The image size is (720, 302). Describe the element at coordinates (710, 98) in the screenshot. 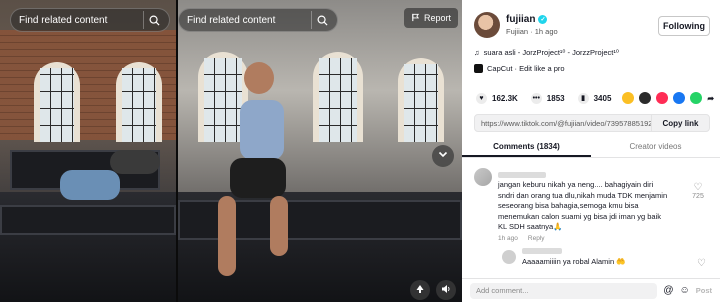

I see `share-more-icon: ➦` at that location.